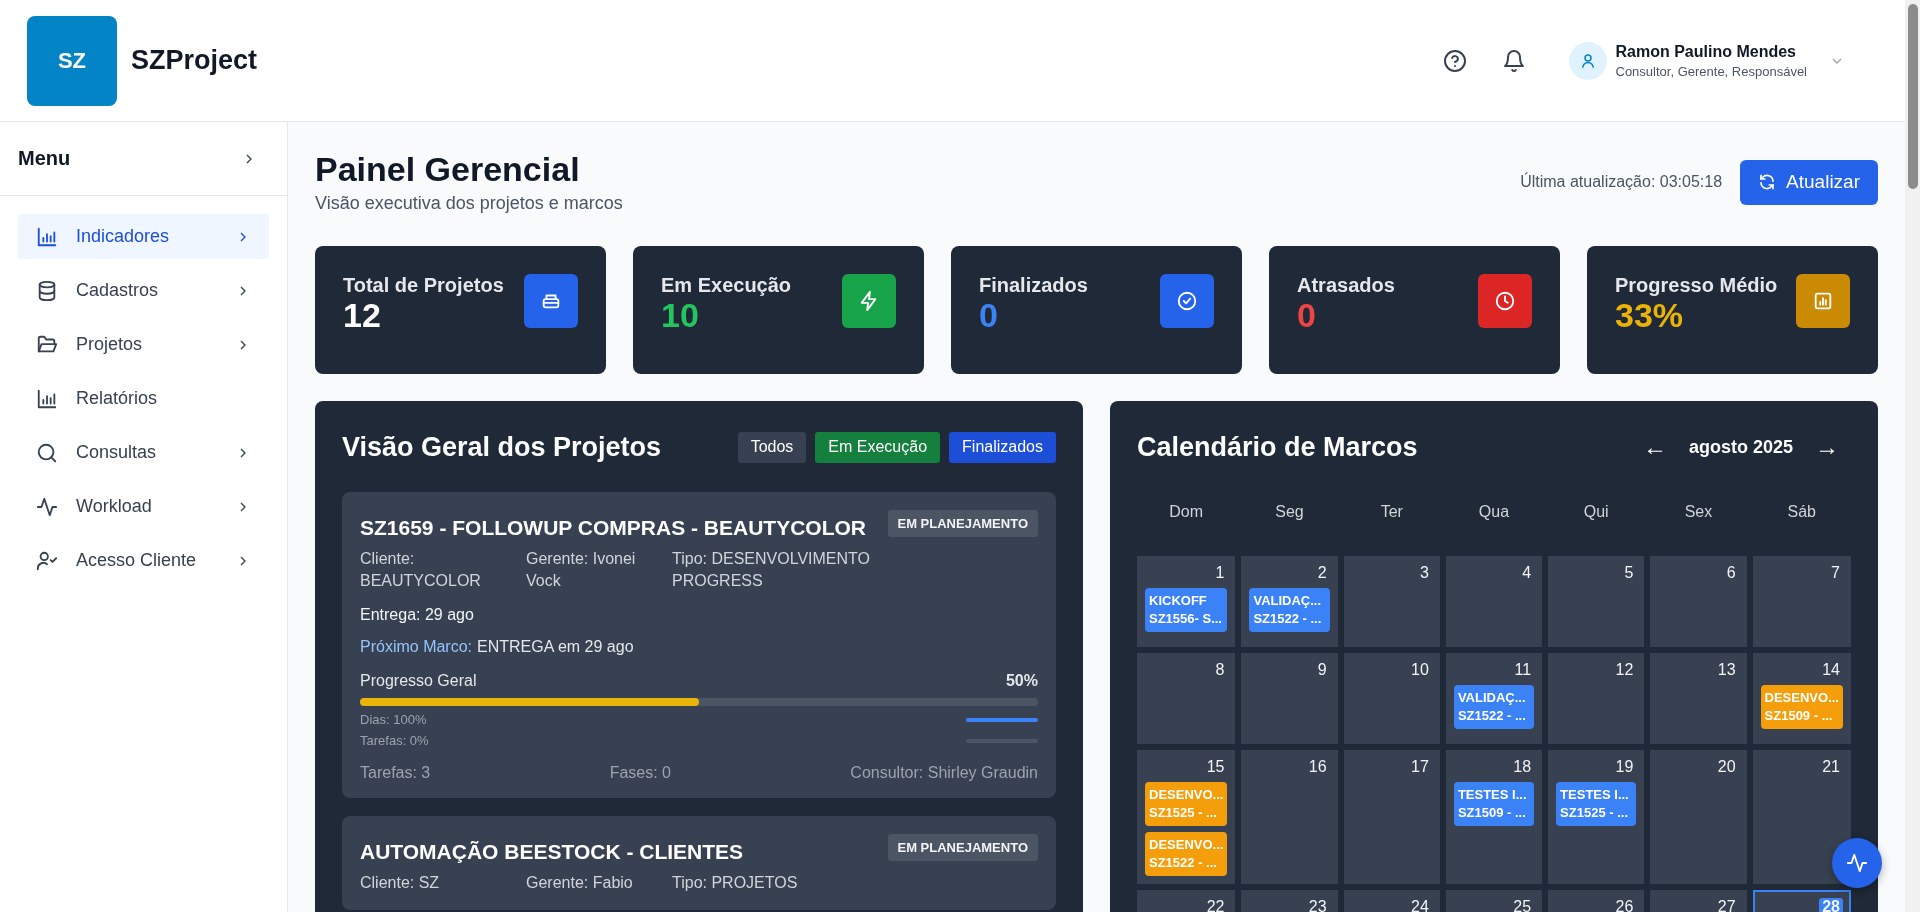 The image size is (1920, 912). I want to click on client-text: Cliente: SZ, so click(400, 883).